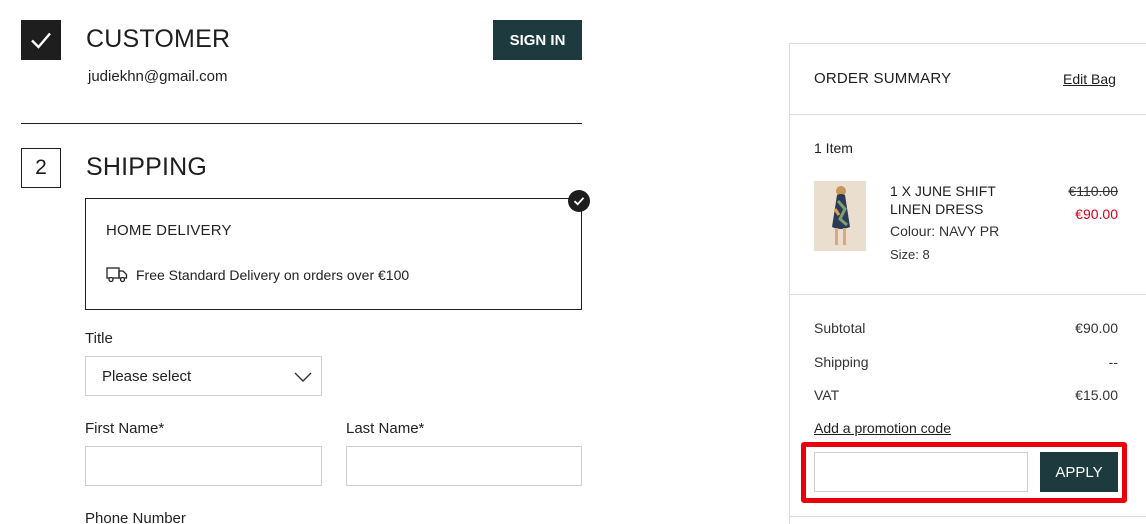 Image resolution: width=1146 pixels, height=524 pixels. I want to click on shipping-step-number: 2, so click(41, 168).